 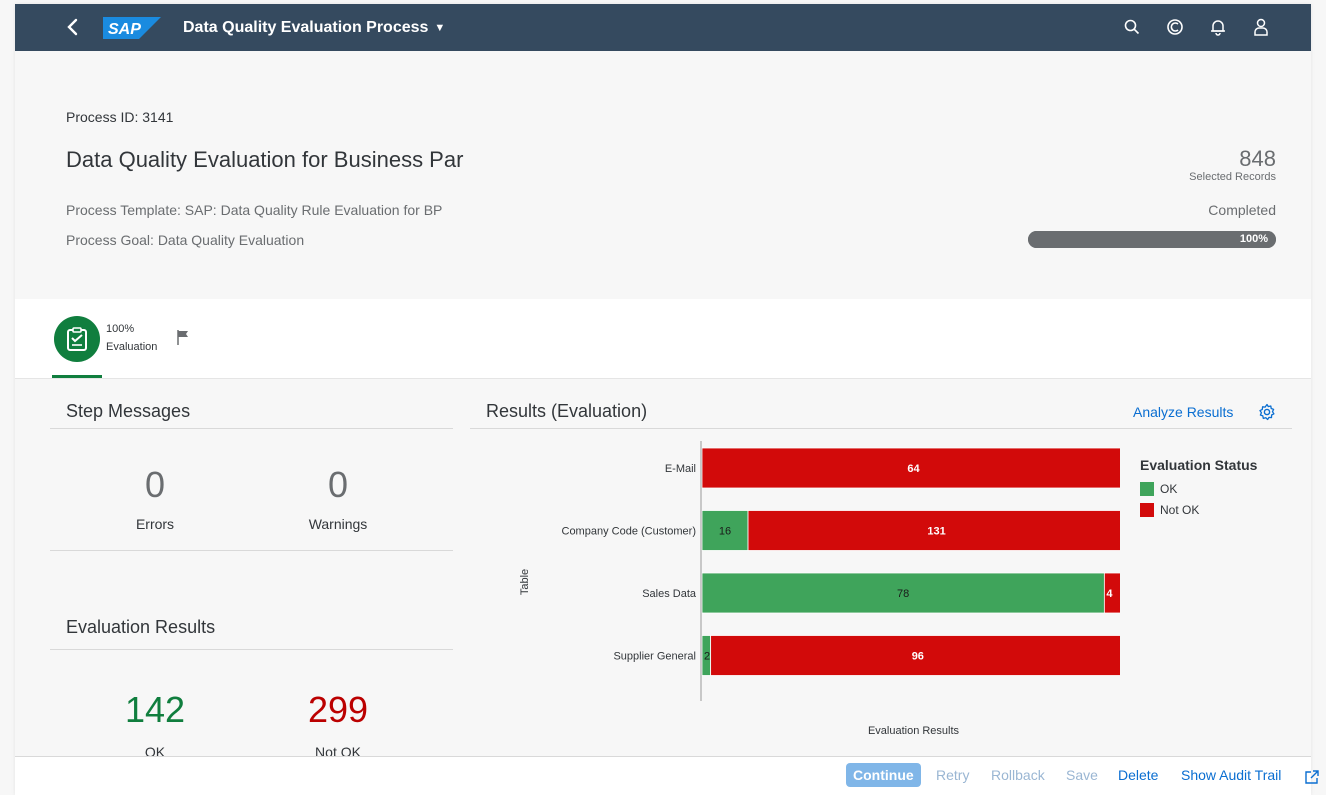 I want to click on show-audit-trail-button: Show Audit Trail, so click(x=1231, y=775).